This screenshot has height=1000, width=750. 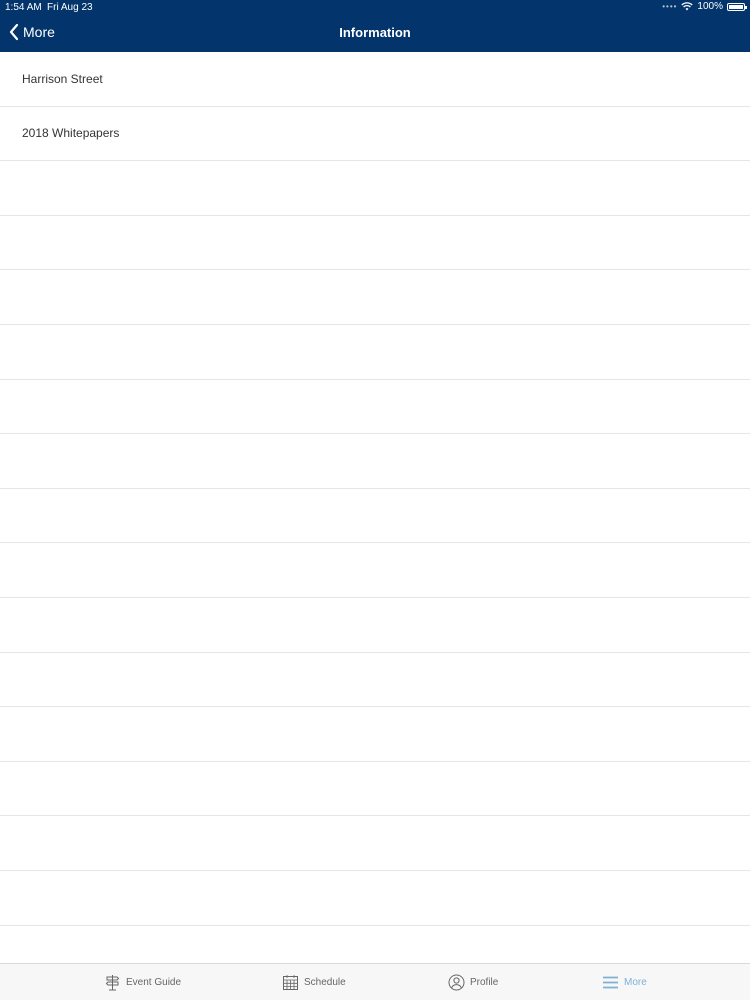 I want to click on cellular-signal-icon: ••••, so click(x=670, y=6).